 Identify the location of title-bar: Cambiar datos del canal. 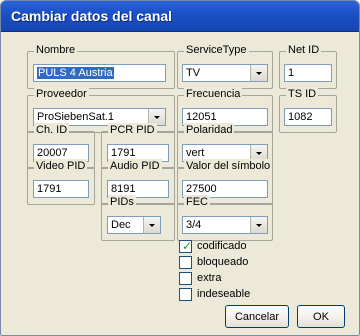
(180, 16).